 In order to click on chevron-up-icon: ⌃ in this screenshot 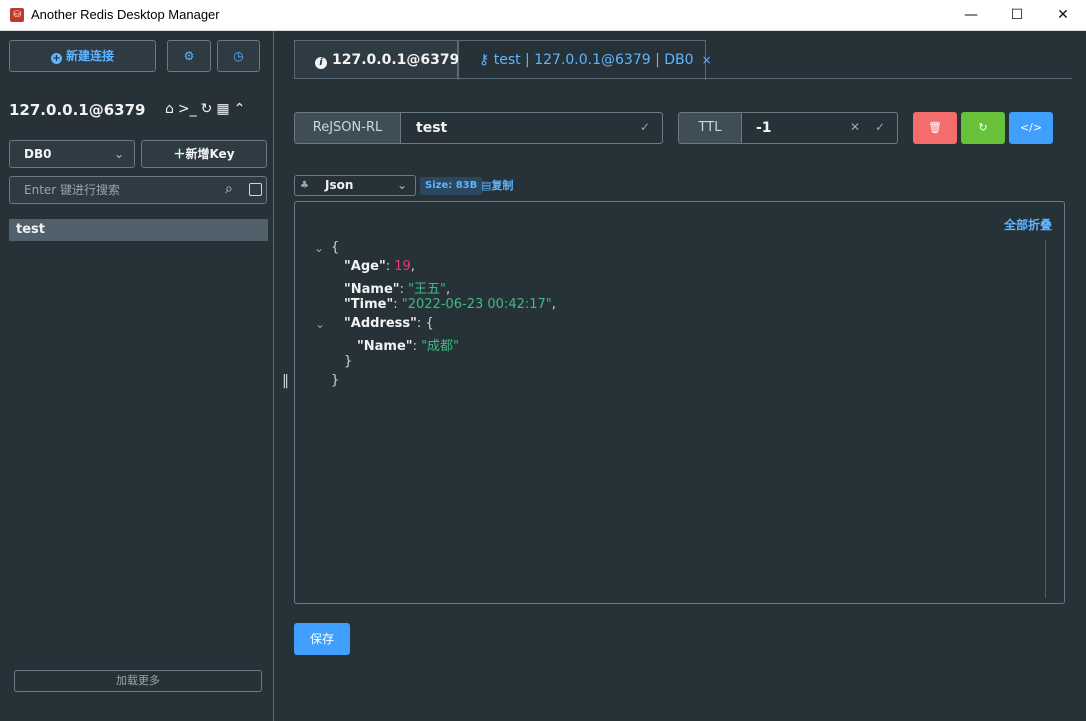, I will do `click(240, 109)`.